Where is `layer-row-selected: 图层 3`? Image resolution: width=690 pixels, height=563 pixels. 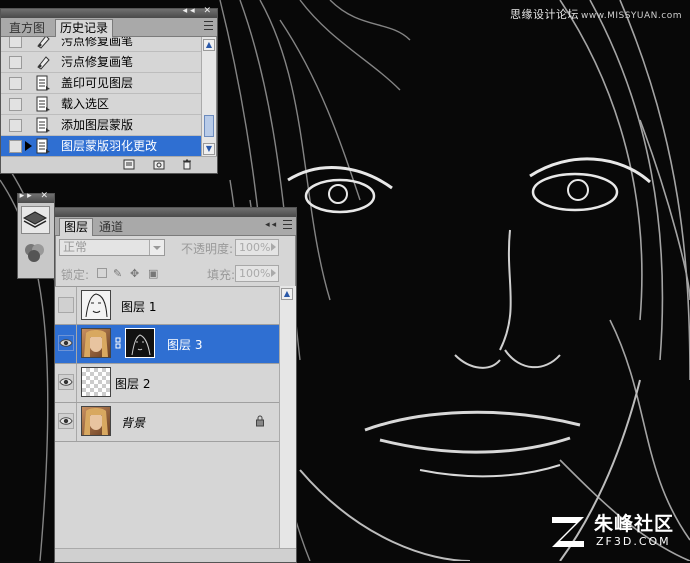
layer-row-selected: 图层 3 is located at coordinates (167, 344).